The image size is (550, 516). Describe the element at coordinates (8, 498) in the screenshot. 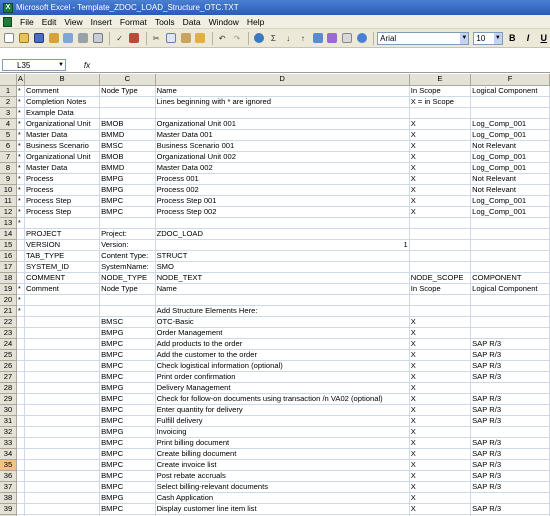

I see `row-header: 38` at that location.